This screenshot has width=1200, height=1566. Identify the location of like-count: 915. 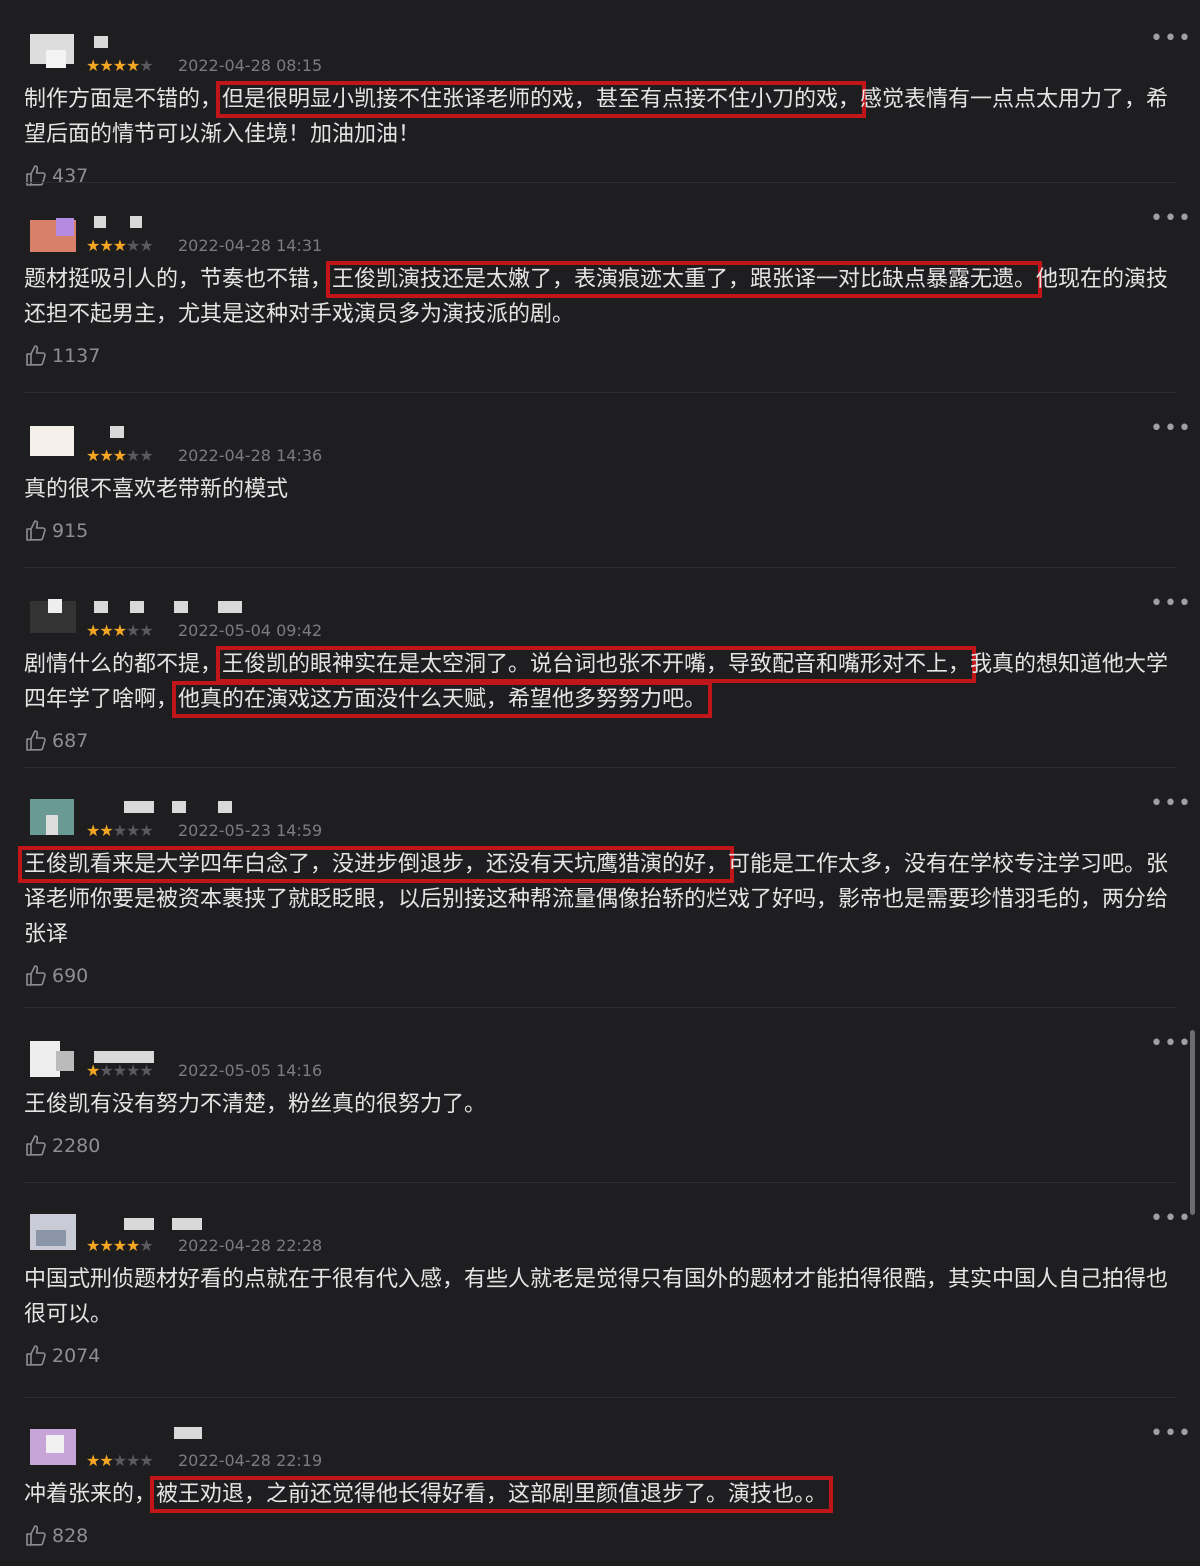
(70, 531).